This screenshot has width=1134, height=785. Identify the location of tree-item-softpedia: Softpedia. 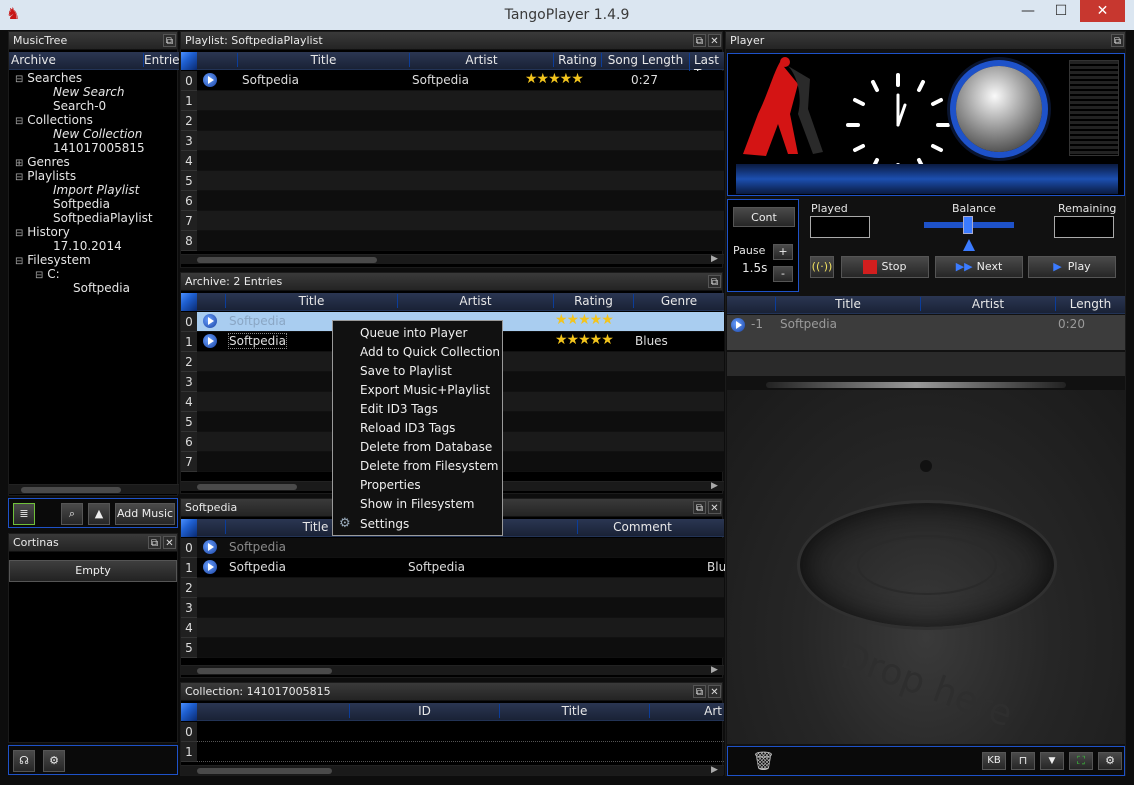
(81, 204).